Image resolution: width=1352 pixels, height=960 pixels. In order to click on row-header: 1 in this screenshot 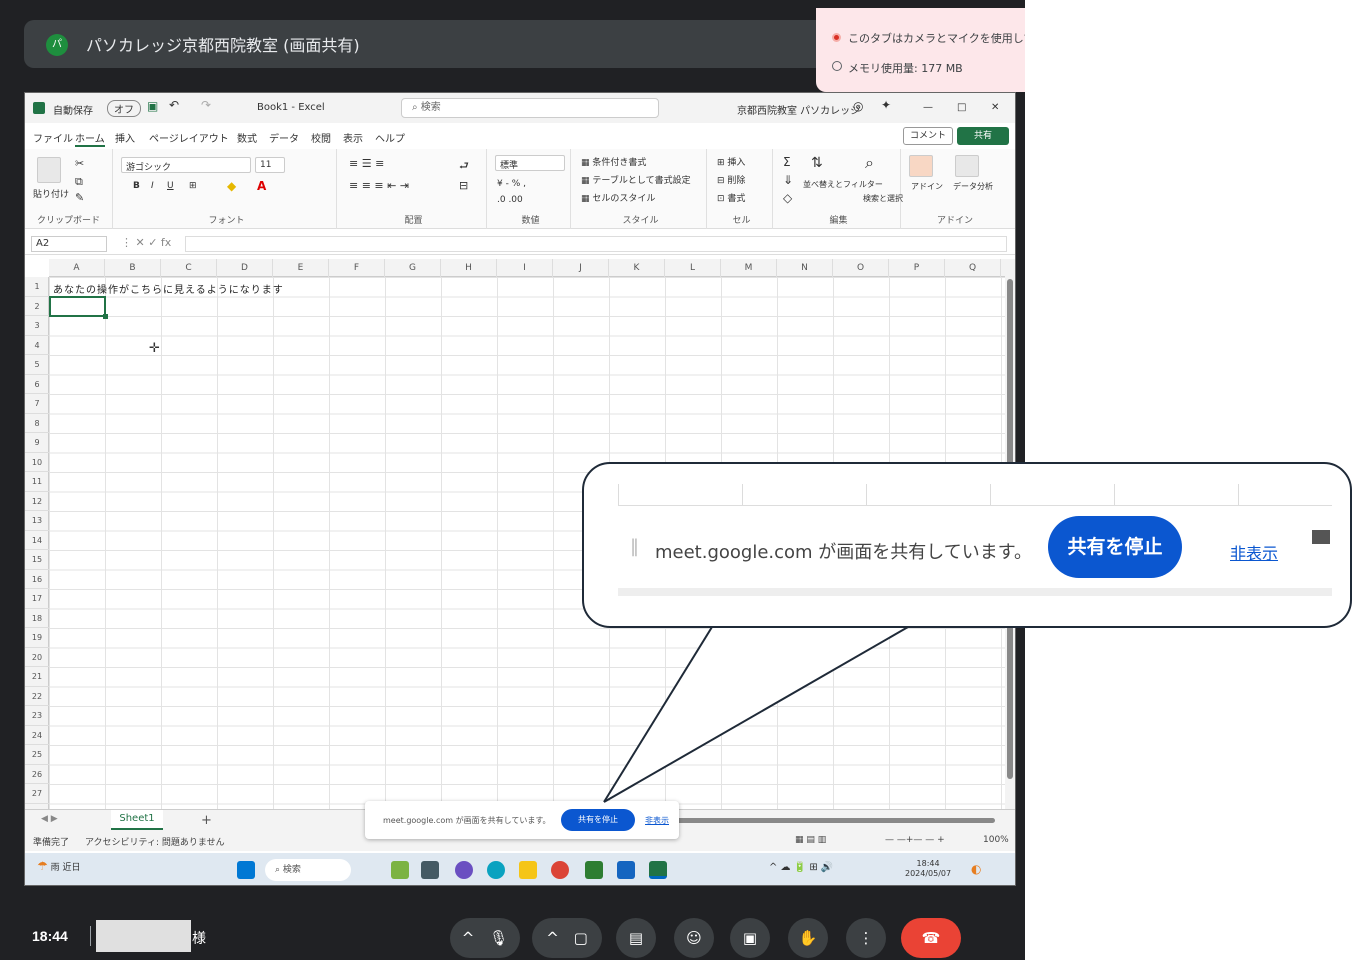, I will do `click(37, 287)`.